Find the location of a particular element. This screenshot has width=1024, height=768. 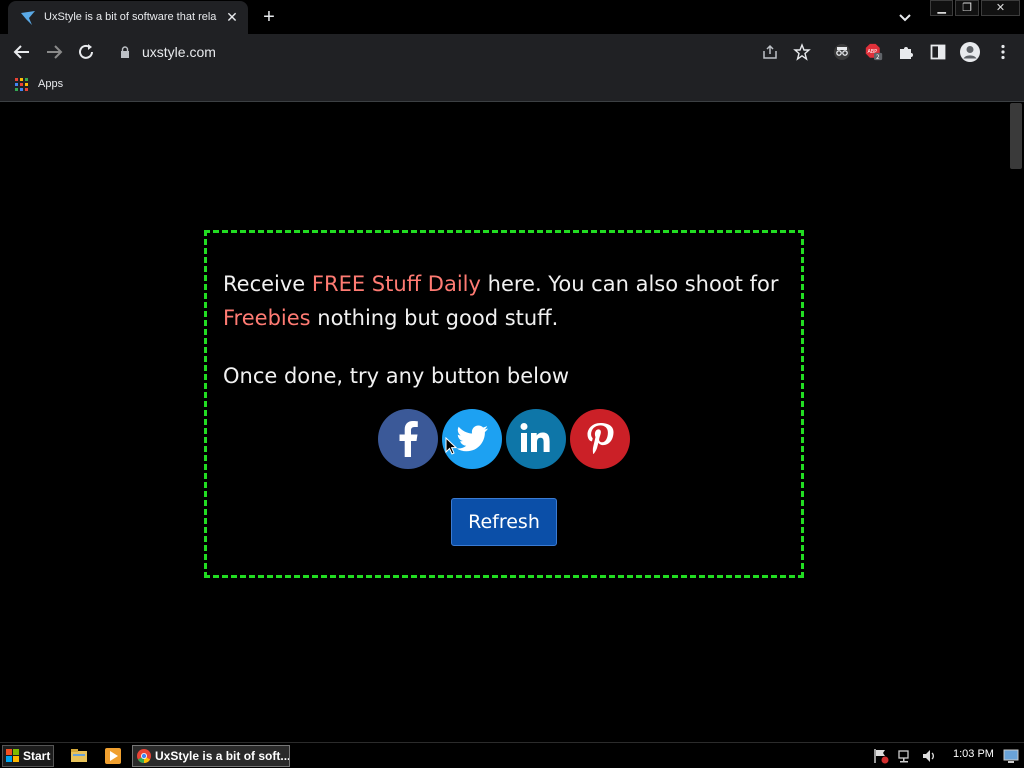

tab-search-chevron-icon is located at coordinates (905, 17).